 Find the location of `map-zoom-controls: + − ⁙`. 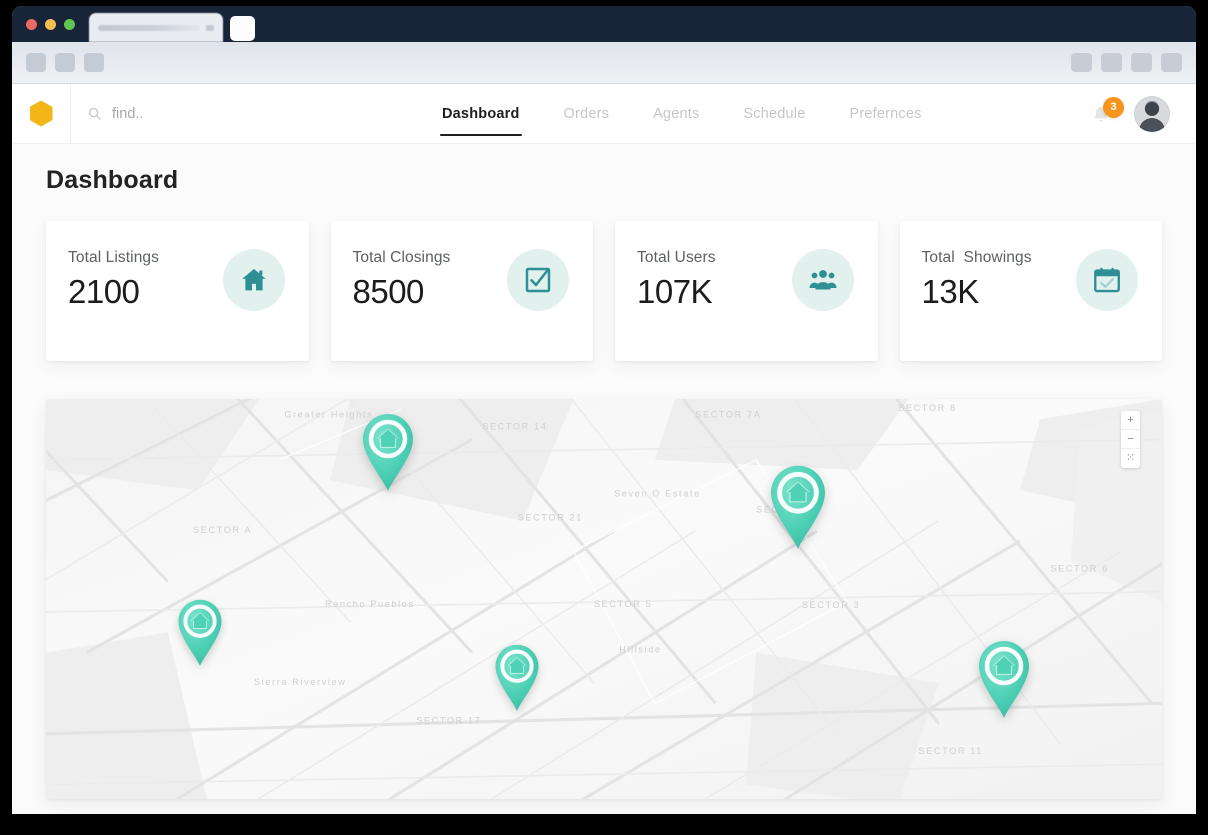

map-zoom-controls: + − ⁙ is located at coordinates (1130, 439).